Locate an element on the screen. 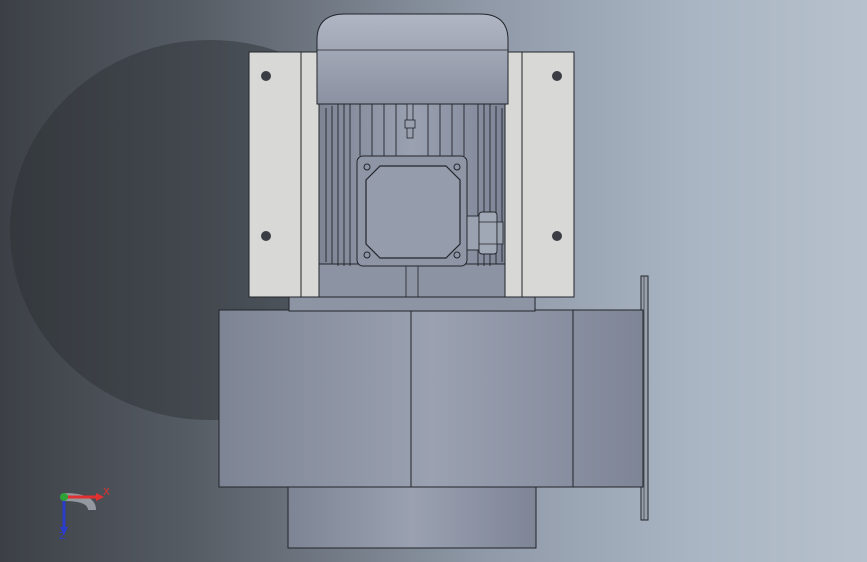  y-axis-dot-icon is located at coordinates (64, 497).